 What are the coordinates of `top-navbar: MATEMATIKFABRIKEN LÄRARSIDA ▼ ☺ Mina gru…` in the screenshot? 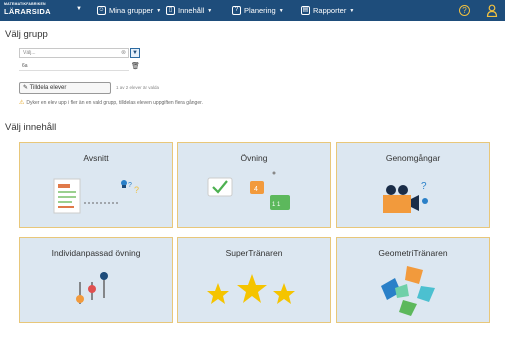 It's located at (252, 10).